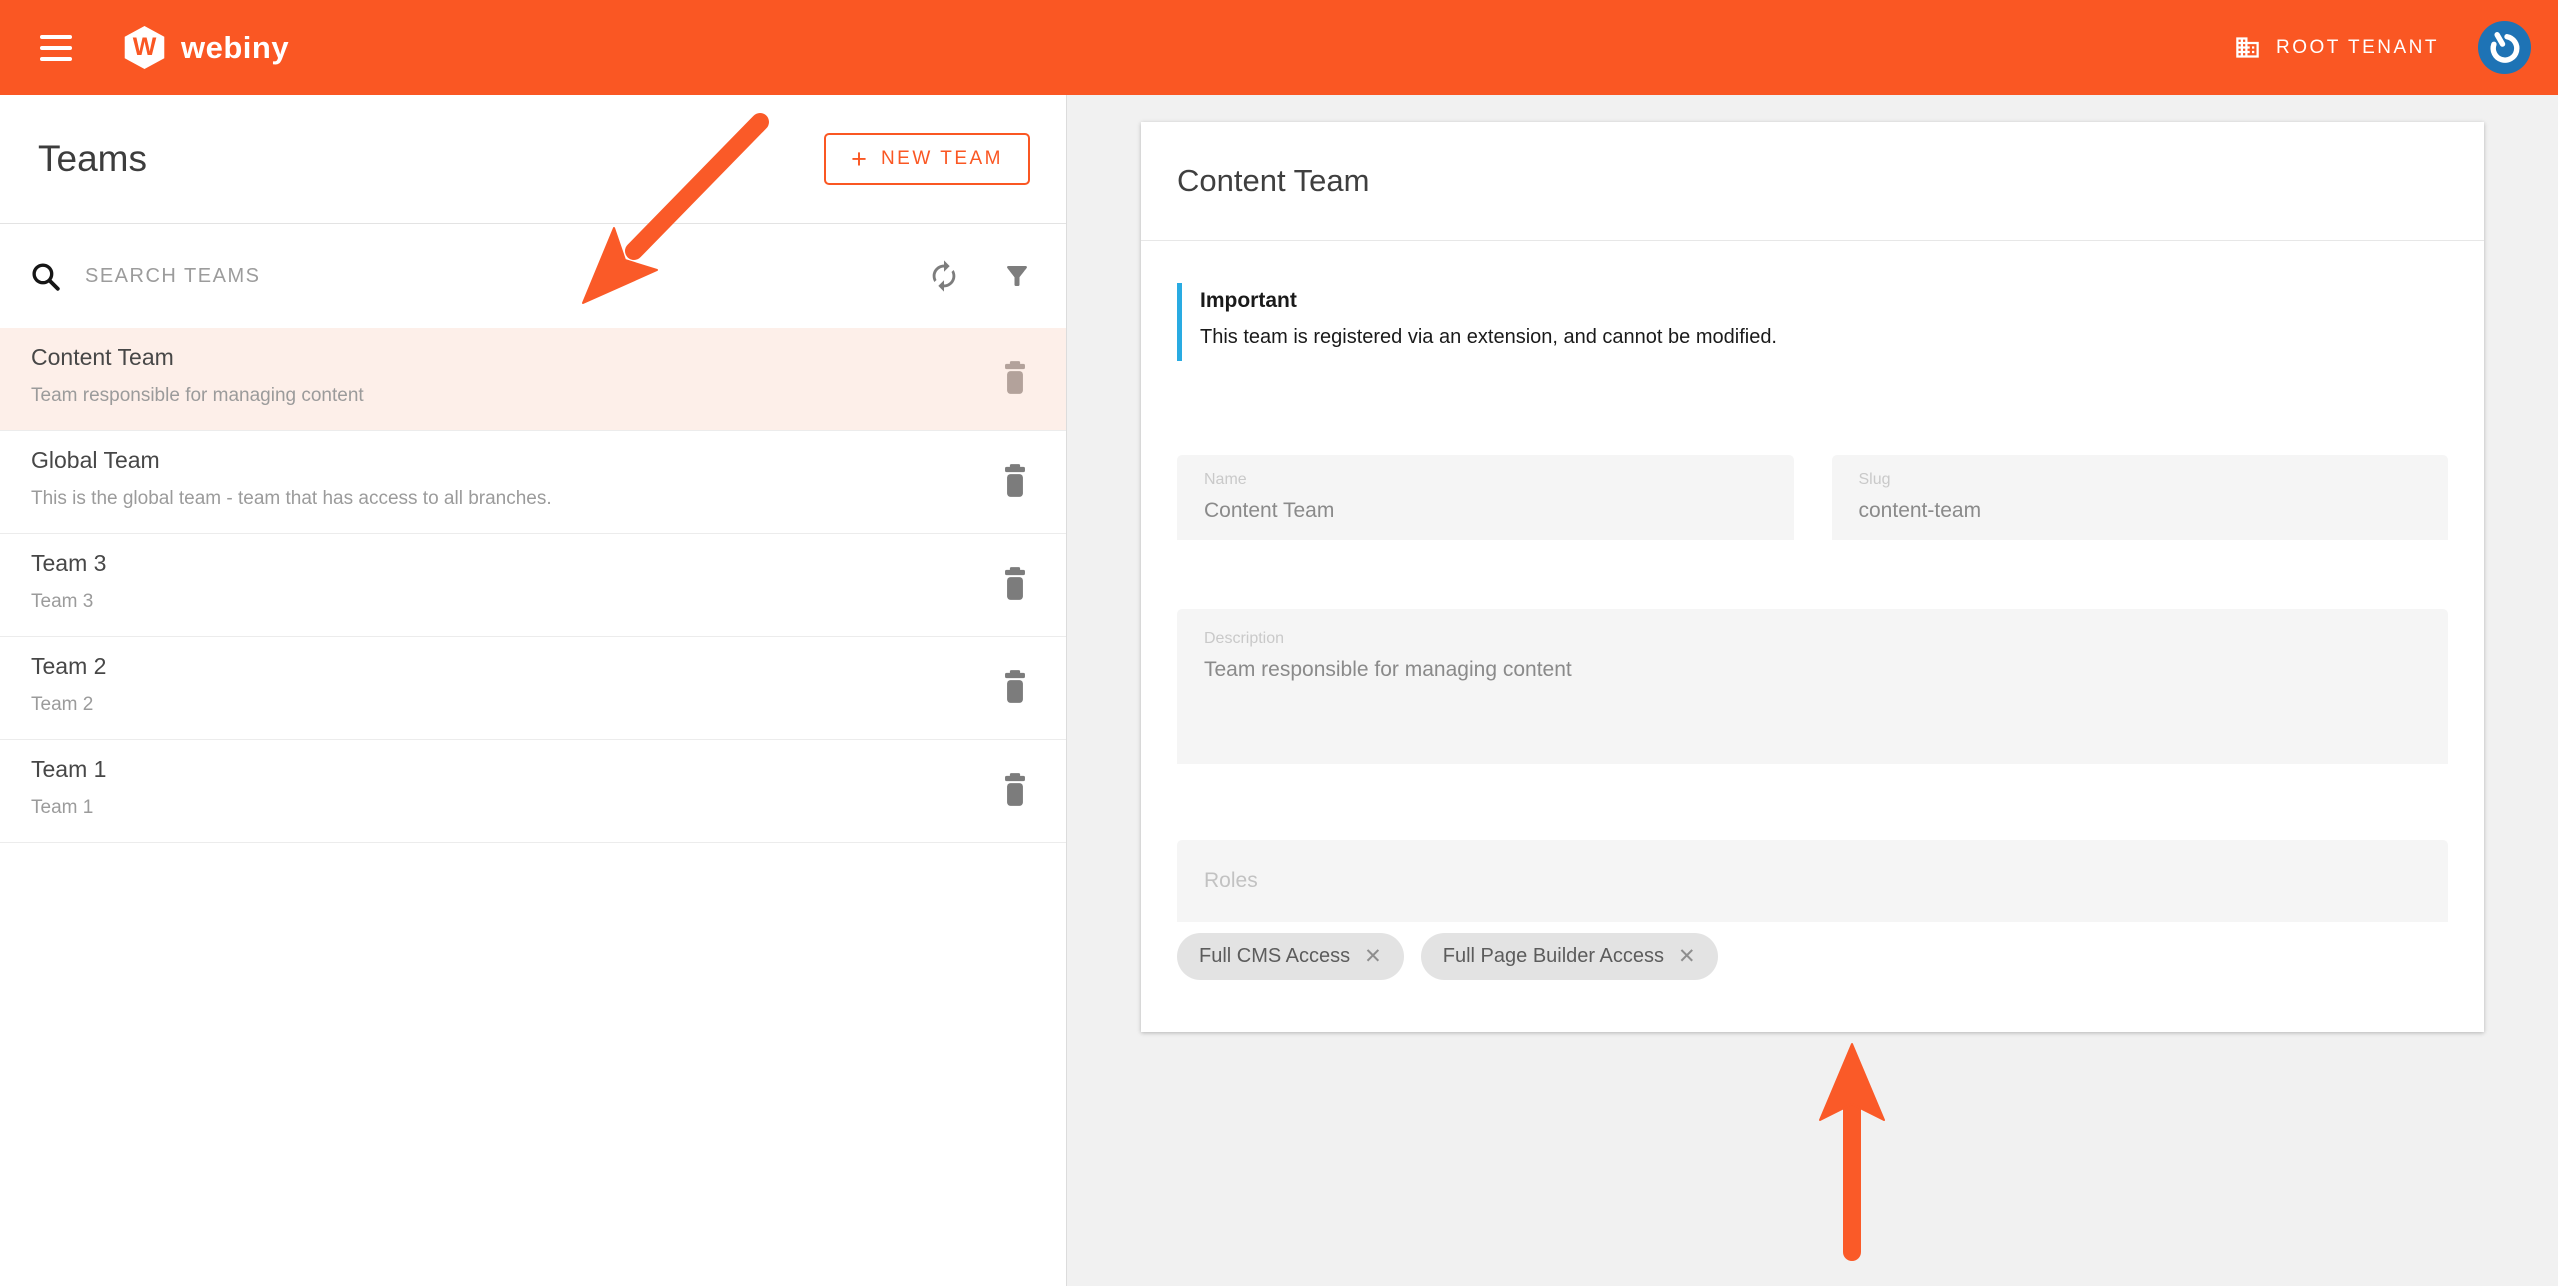  What do you see at coordinates (1485, 497) in the screenshot?
I see `name-field: Name Content Team` at bounding box center [1485, 497].